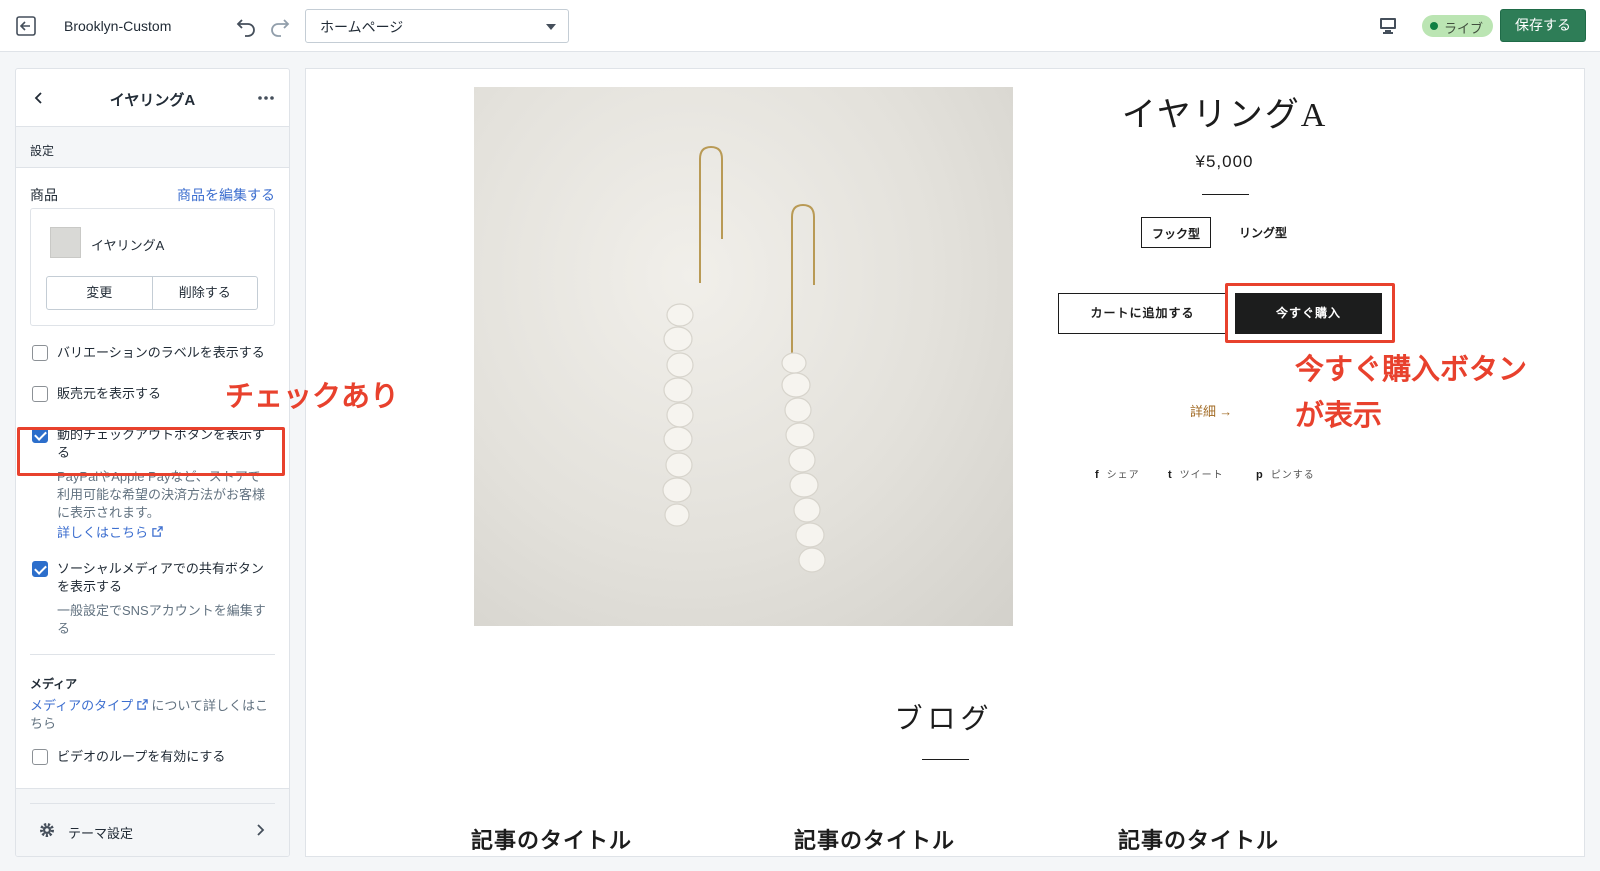  I want to click on theme-name: Brooklyn-Custom, so click(118, 26).